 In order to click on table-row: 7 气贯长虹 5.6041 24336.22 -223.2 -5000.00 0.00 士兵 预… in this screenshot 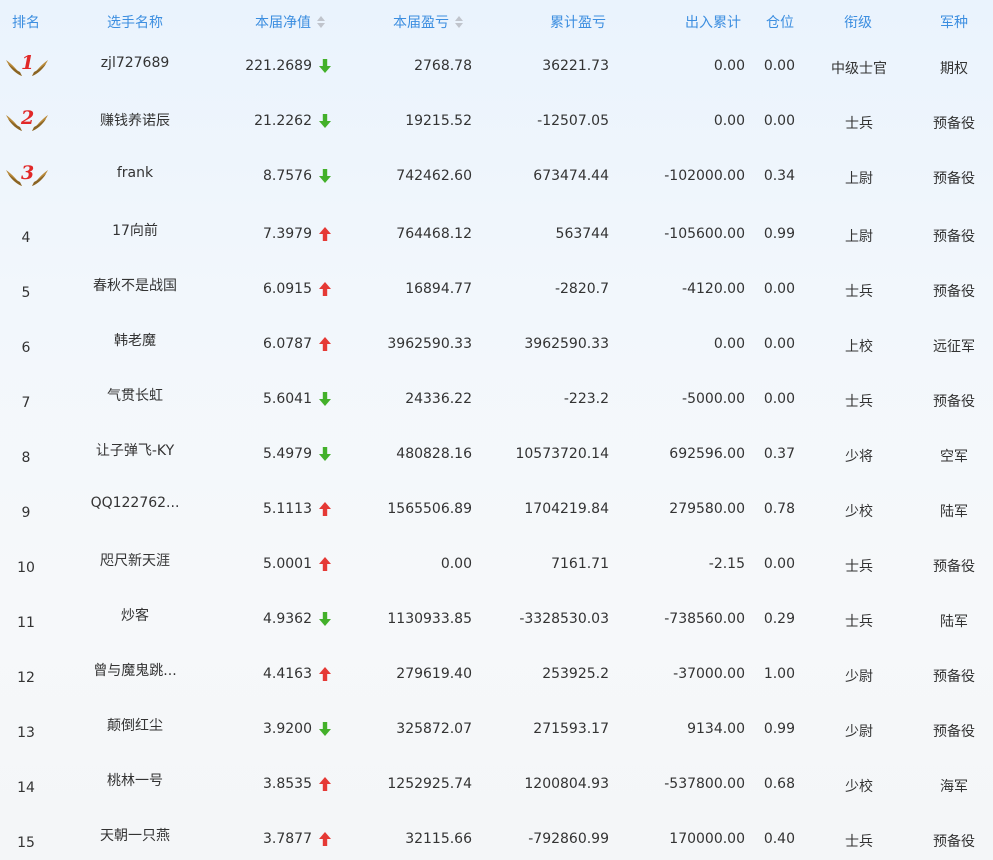, I will do `click(496, 399)`.